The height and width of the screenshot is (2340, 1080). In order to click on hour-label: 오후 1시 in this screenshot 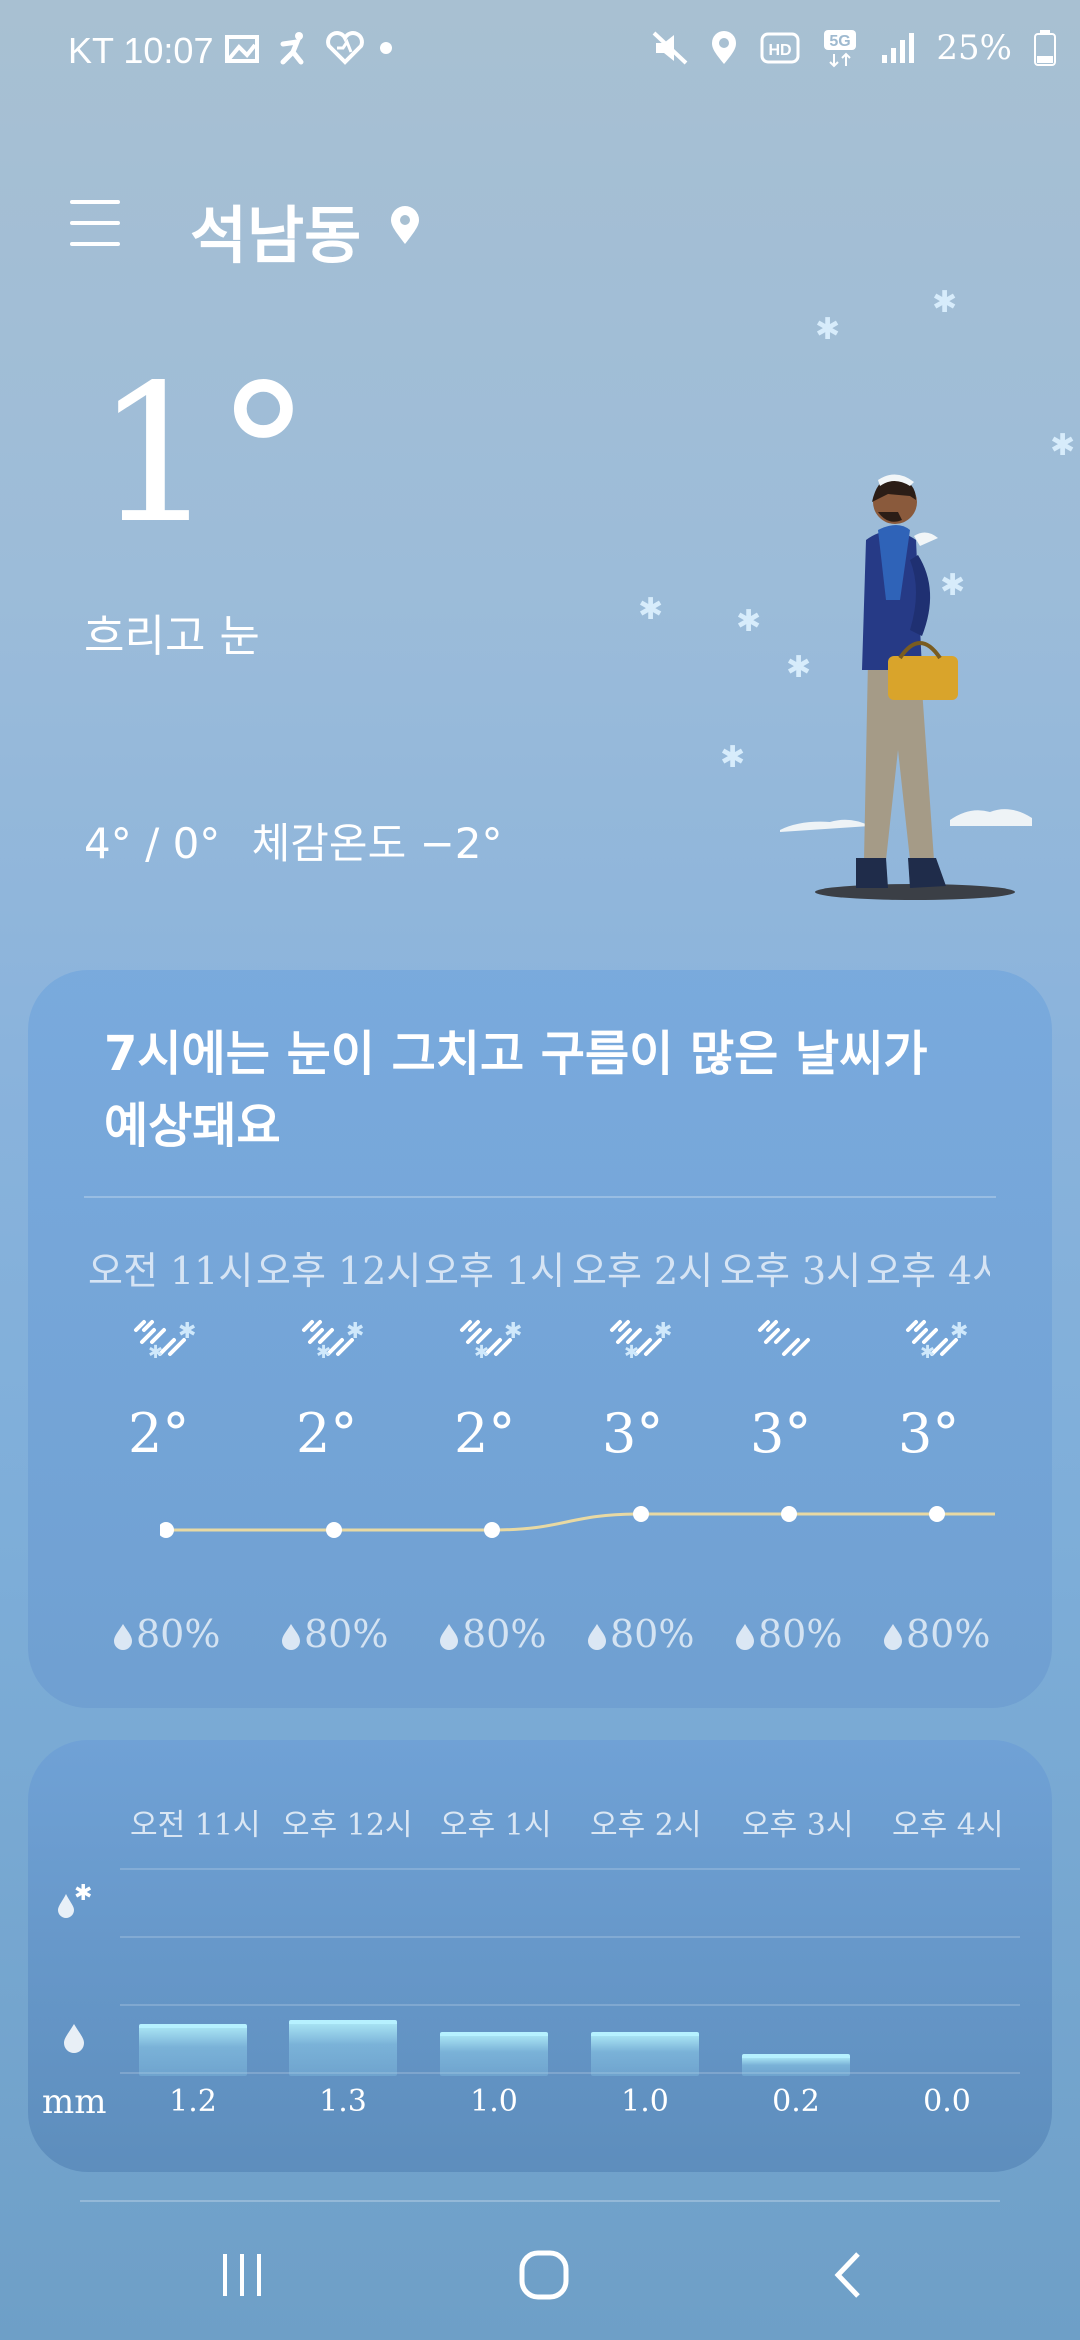, I will do `click(495, 1271)`.